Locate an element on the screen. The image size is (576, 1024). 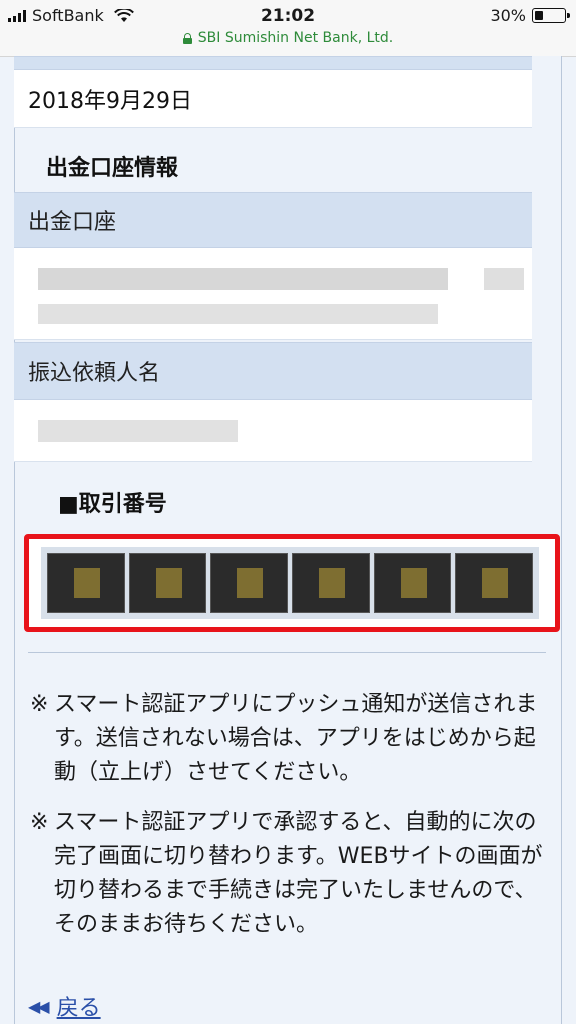
requester-name-label: 振込依頼人名 is located at coordinates (273, 371).